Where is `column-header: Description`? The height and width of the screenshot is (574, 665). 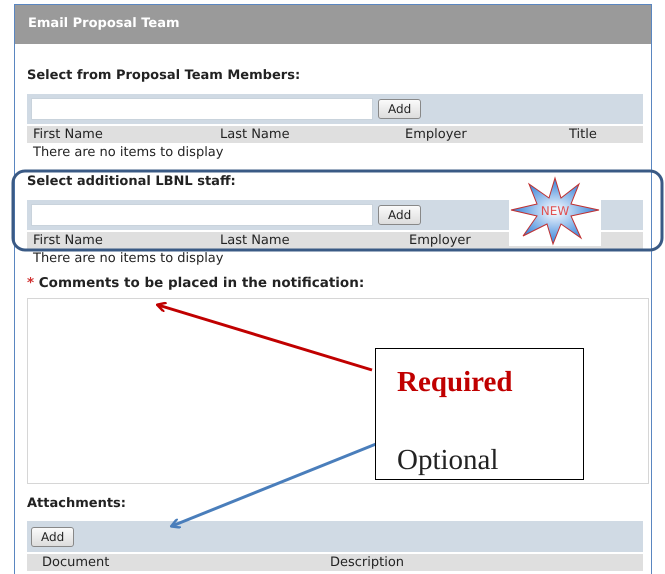
column-header: Description is located at coordinates (368, 562).